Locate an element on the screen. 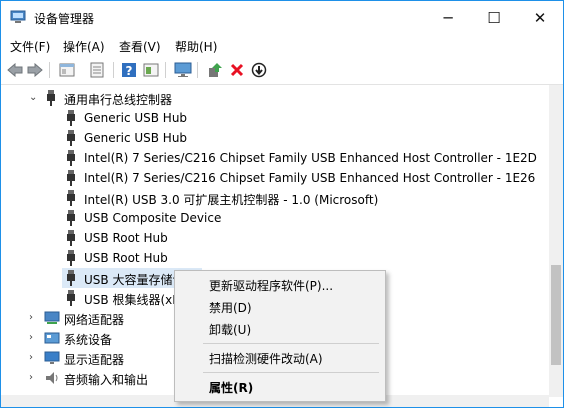 Image resolution: width=564 pixels, height=408 pixels. menu-view: 查看(V) is located at coordinates (140, 46).